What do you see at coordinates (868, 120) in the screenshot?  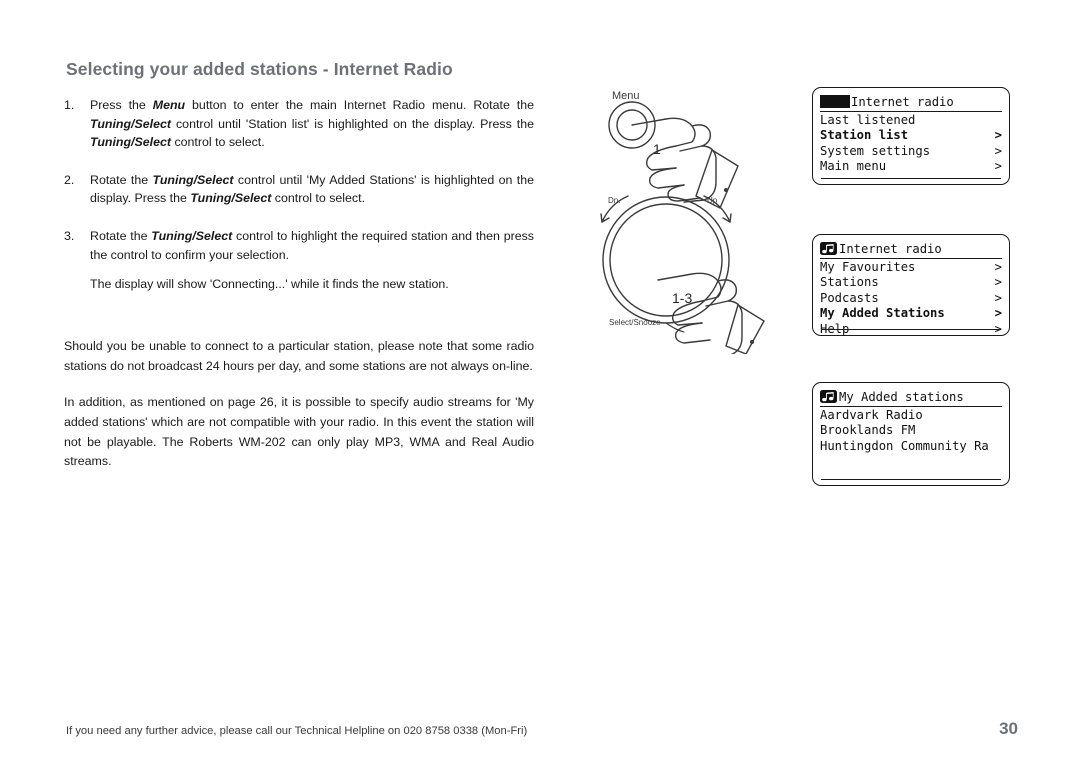 I see `lcd-menu-item-label: Last listened` at bounding box center [868, 120].